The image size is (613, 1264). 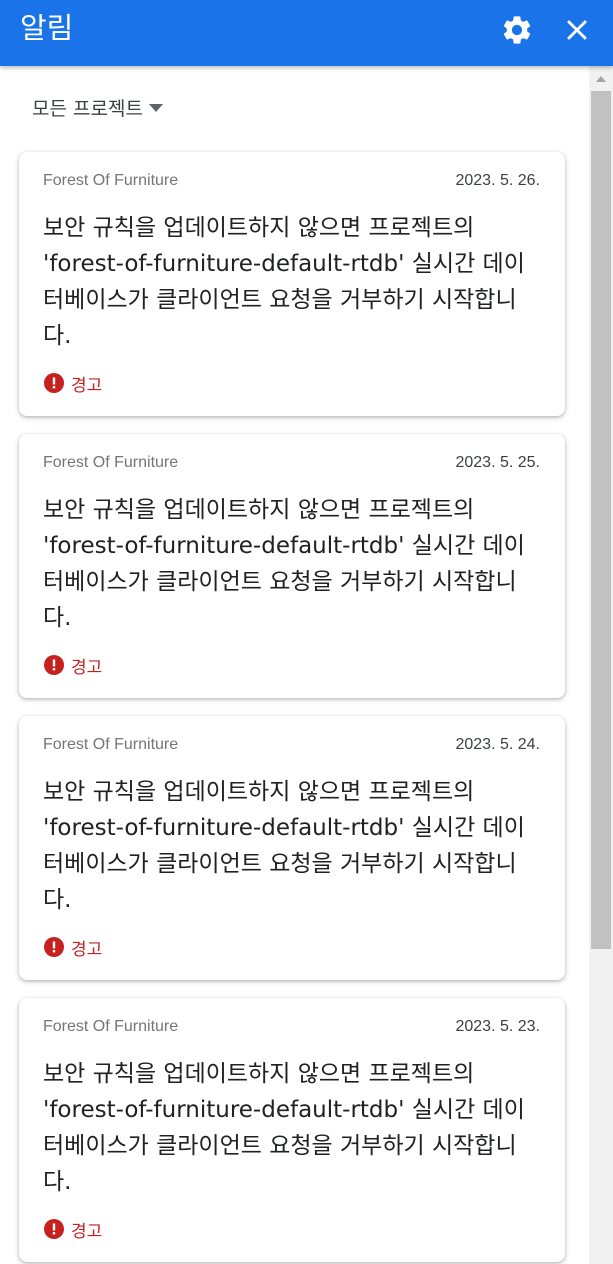 What do you see at coordinates (497, 744) in the screenshot?
I see `notification-date: 2023. 5. 24.` at bounding box center [497, 744].